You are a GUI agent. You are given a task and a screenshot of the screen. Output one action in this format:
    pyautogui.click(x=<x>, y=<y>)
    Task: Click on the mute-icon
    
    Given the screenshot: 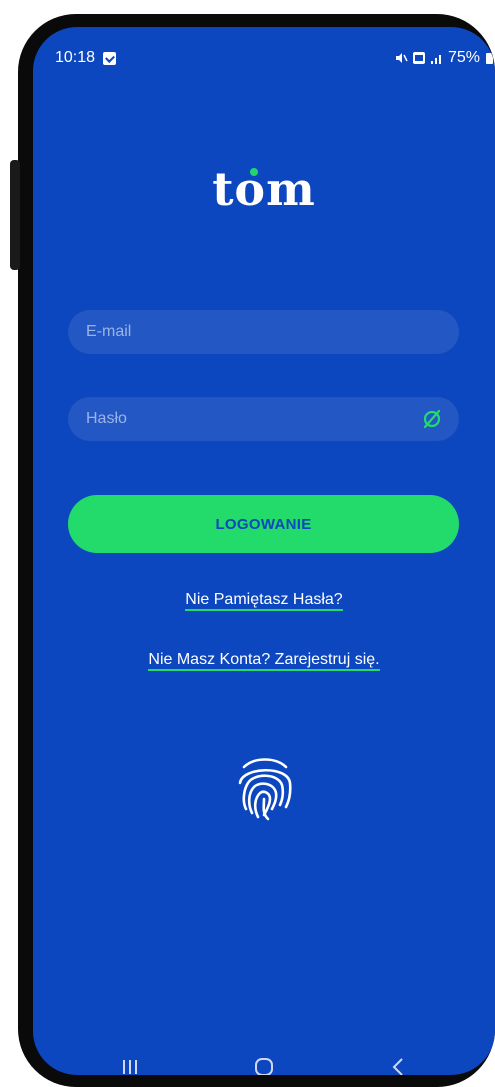 What is the action you would take?
    pyautogui.click(x=401, y=58)
    